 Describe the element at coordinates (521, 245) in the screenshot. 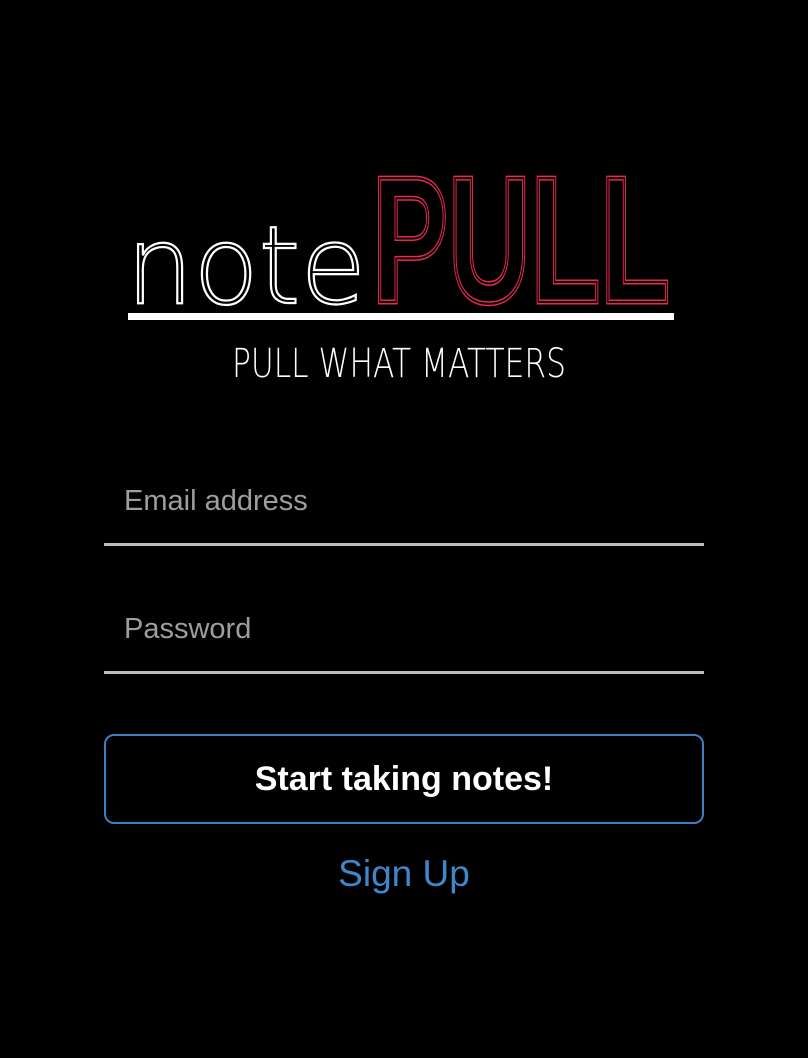

I see `logo-pull-inner-text: PULL` at that location.